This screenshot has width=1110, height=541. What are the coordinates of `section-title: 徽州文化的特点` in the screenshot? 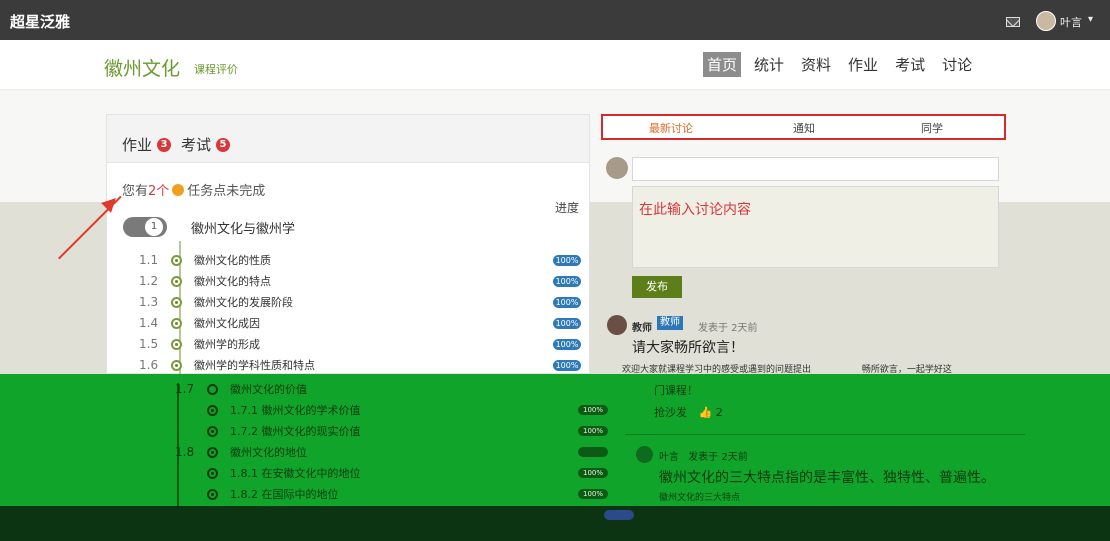 It's located at (232, 281).